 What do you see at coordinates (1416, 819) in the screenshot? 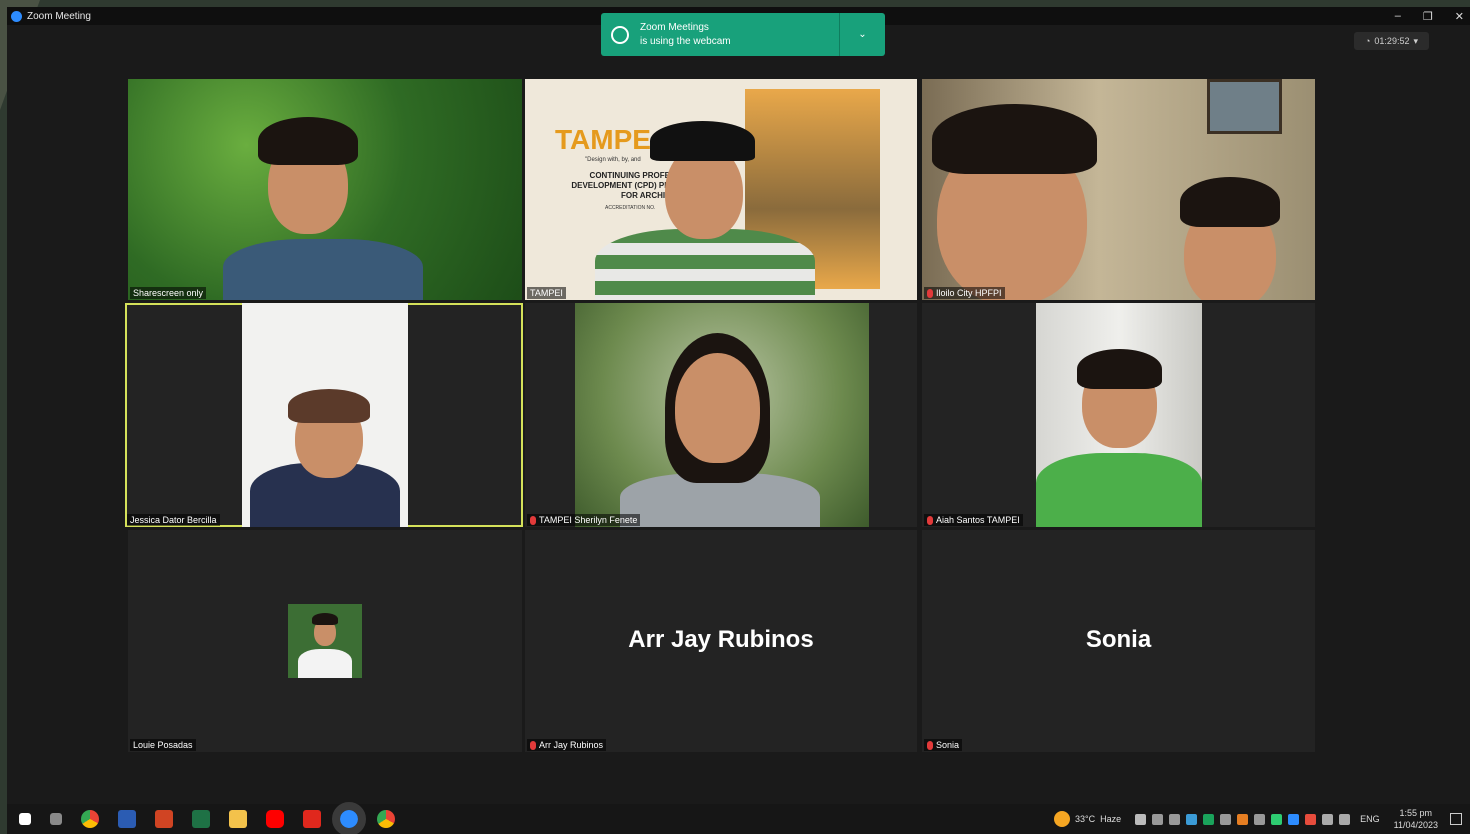
I see `system-clock: 1:55 pm 11/04/2023` at bounding box center [1416, 819].